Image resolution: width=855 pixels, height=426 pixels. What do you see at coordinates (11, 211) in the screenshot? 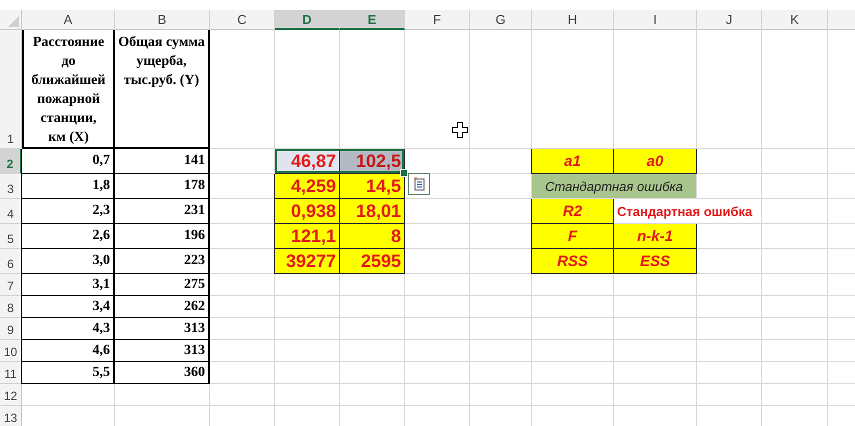
I see `row-header: 4` at bounding box center [11, 211].